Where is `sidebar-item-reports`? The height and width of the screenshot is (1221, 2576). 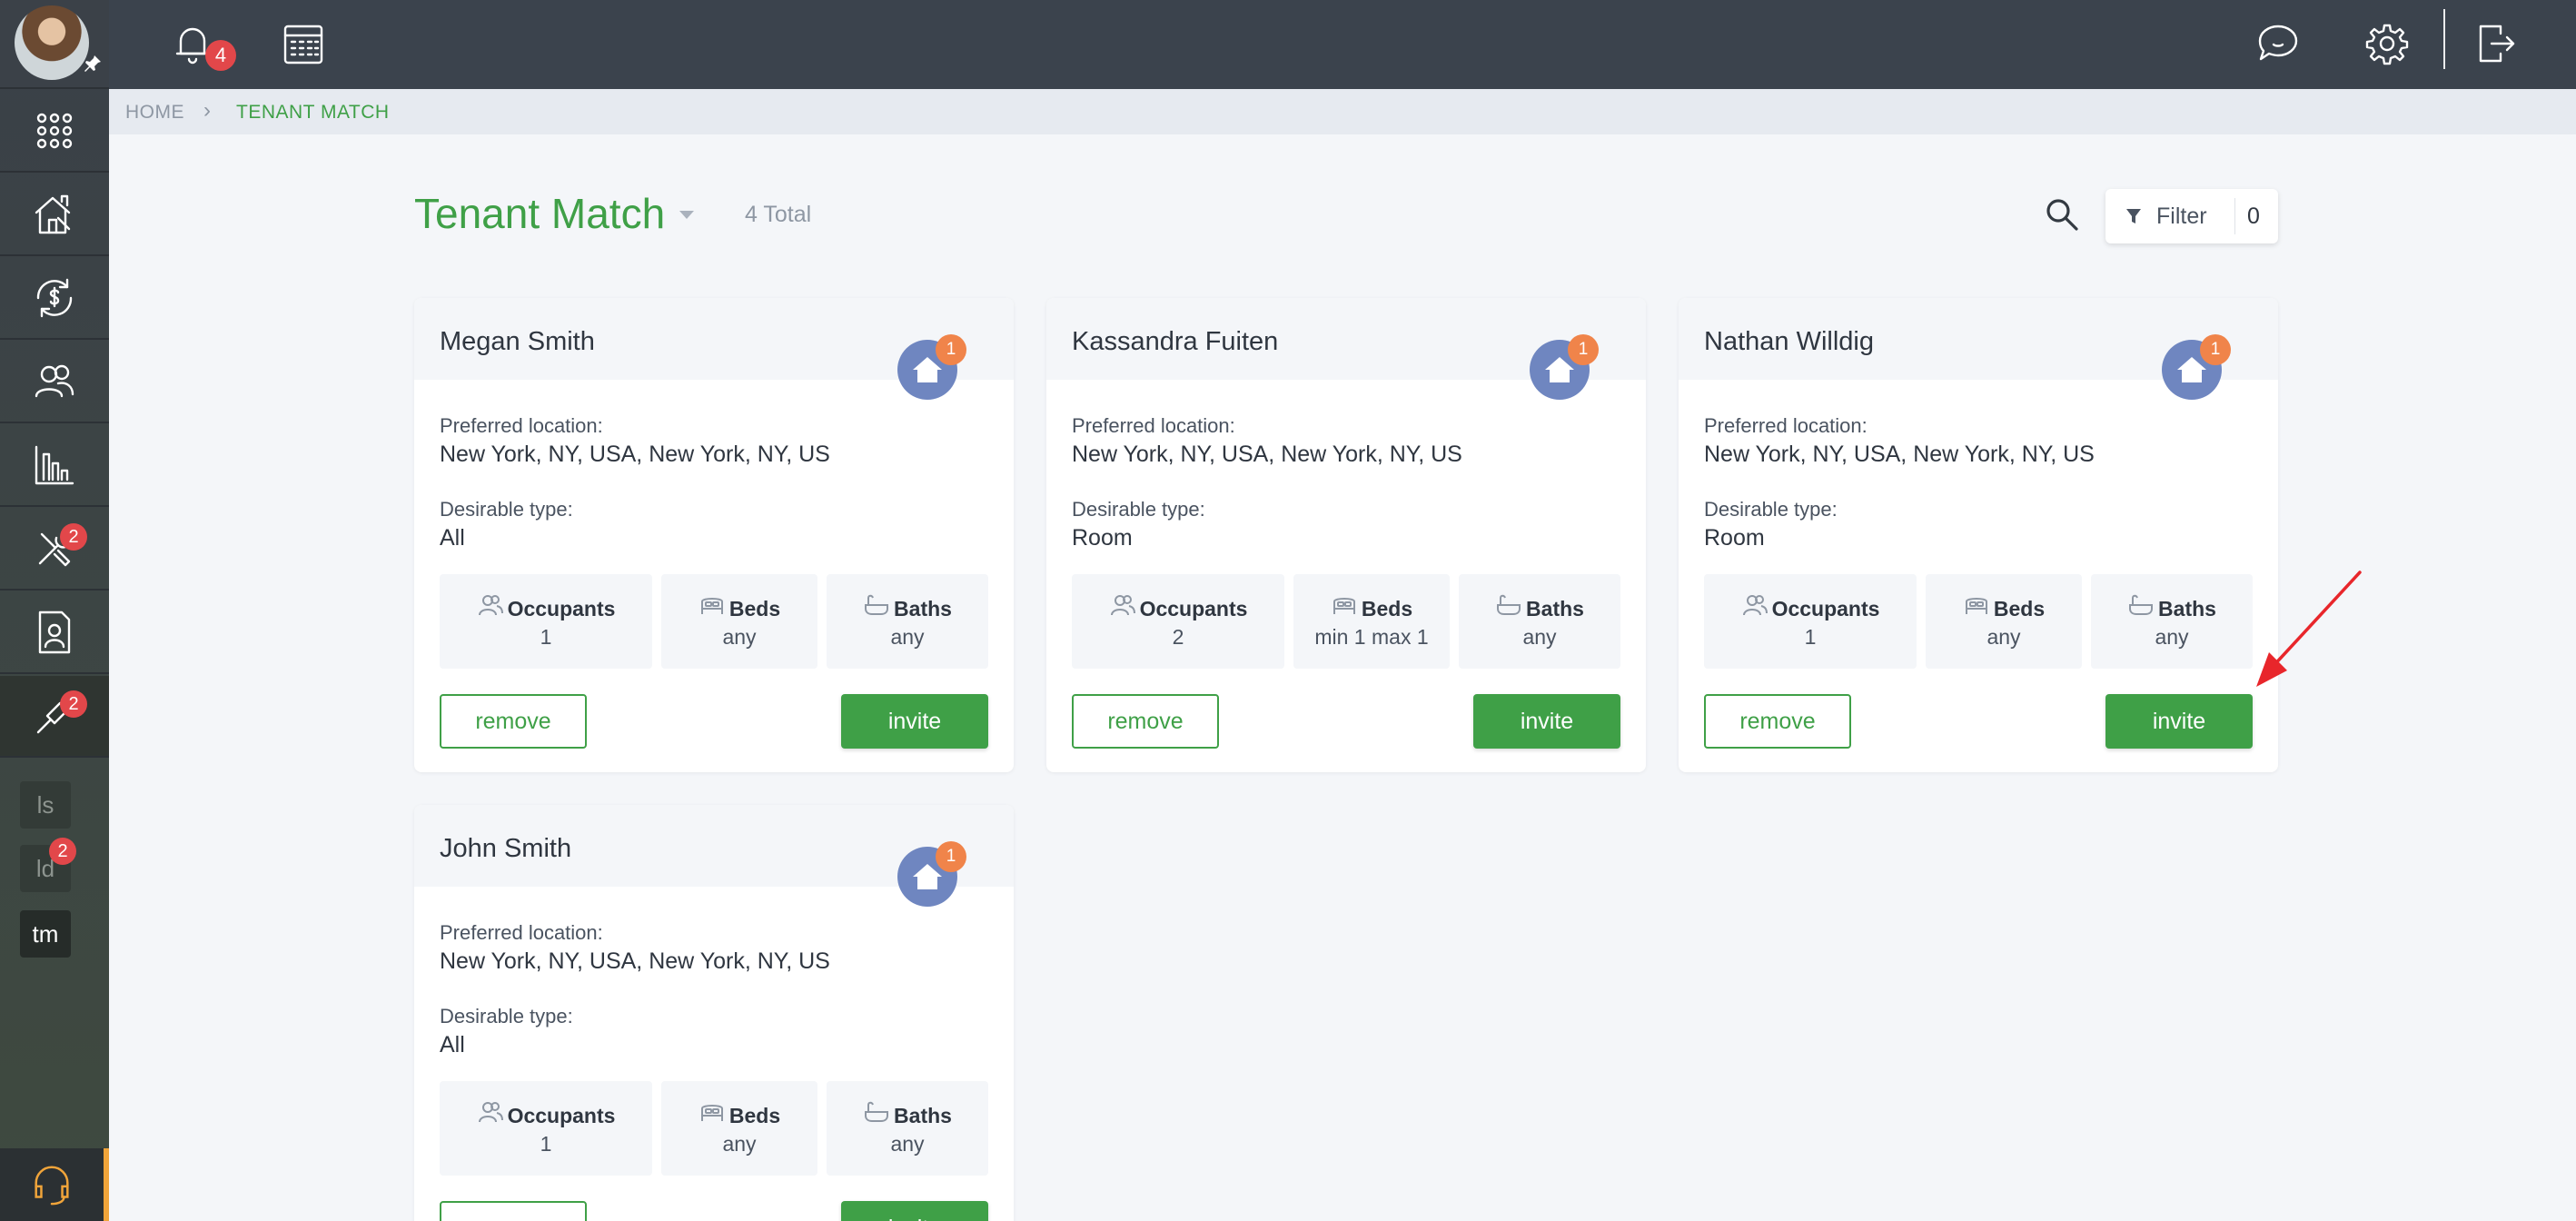 sidebar-item-reports is located at coordinates (54, 466).